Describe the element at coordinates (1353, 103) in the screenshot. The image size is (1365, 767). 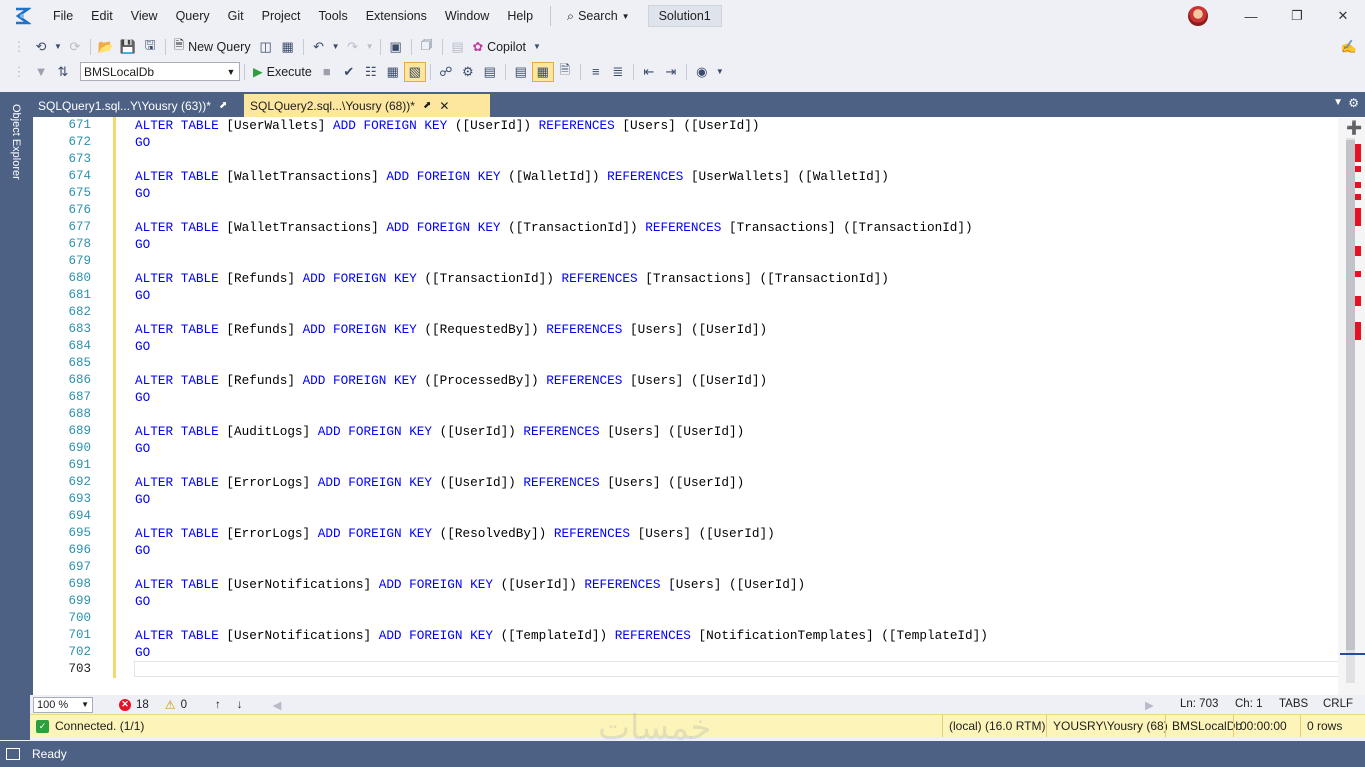
I see `gear-icon: ⚙` at that location.